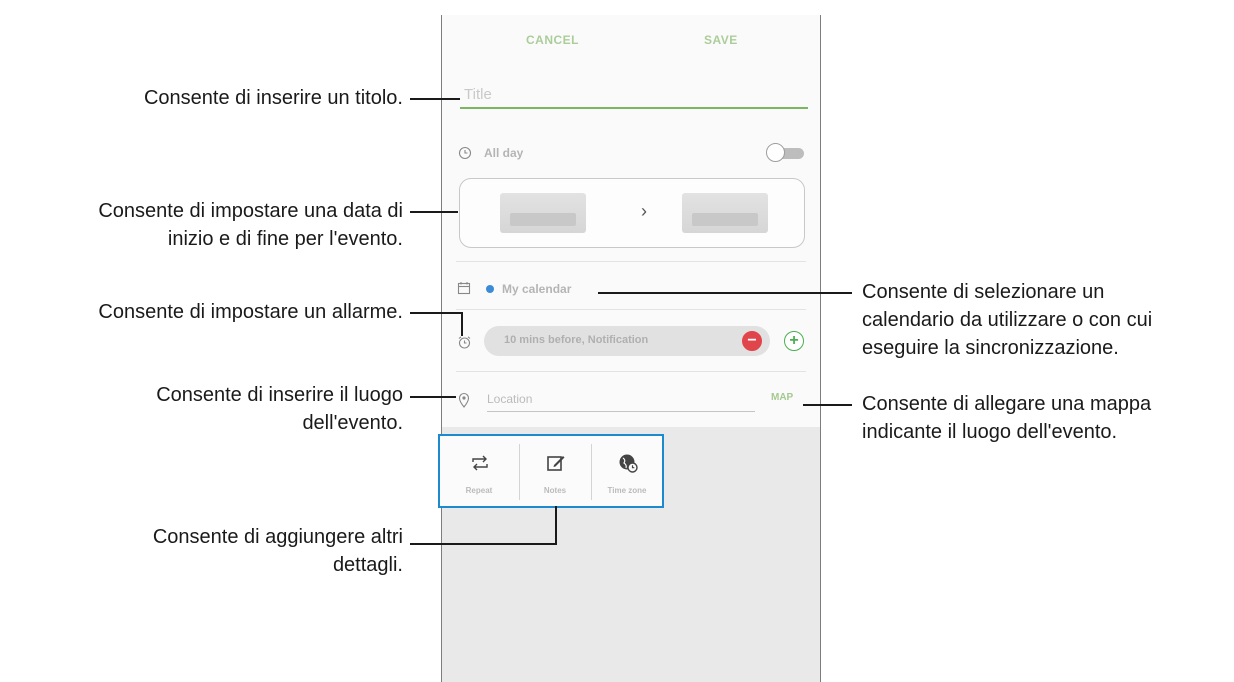 The width and height of the screenshot is (1234, 682). What do you see at coordinates (279, 395) in the screenshot?
I see `annotation-location-line1: Consente di inserire il luogo` at bounding box center [279, 395].